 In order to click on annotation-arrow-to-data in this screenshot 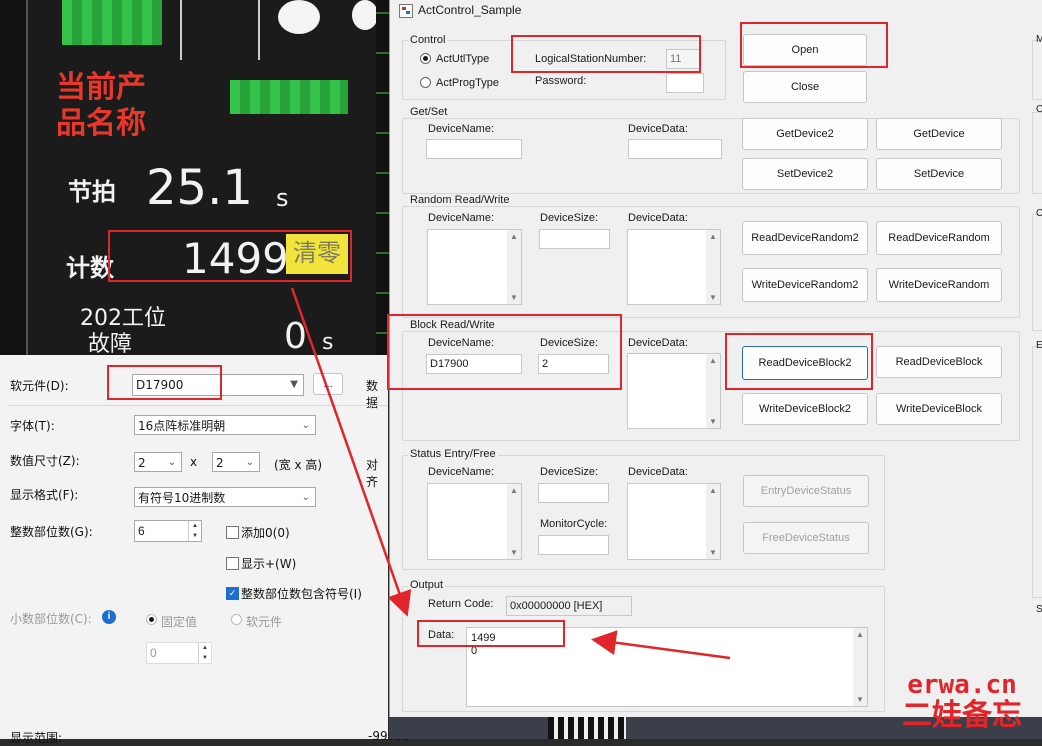, I will do `click(661, 645)`.